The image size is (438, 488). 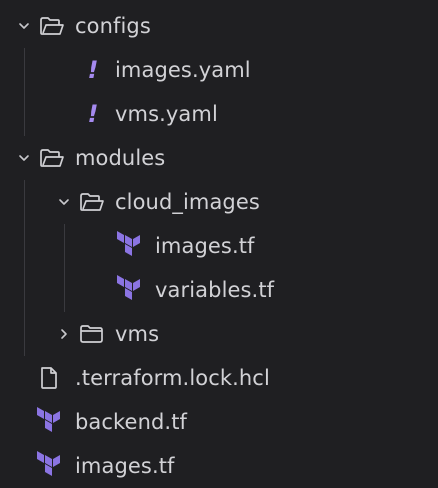 I want to click on tree-item-label: variables.tf, so click(x=215, y=290).